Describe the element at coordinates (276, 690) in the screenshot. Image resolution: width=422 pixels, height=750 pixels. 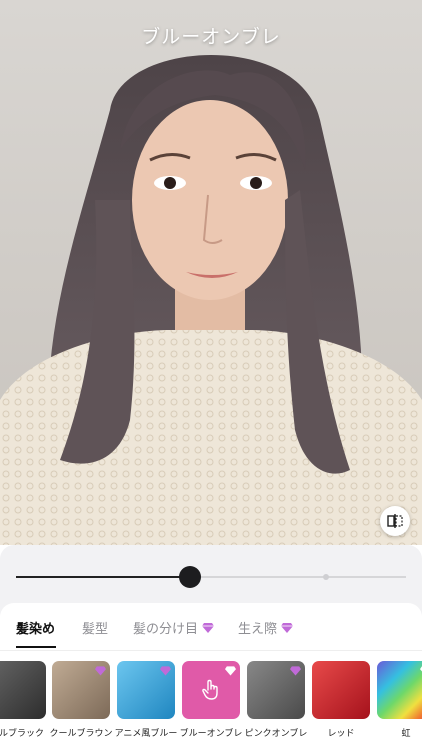
I see `swatch-pink-ombre` at that location.